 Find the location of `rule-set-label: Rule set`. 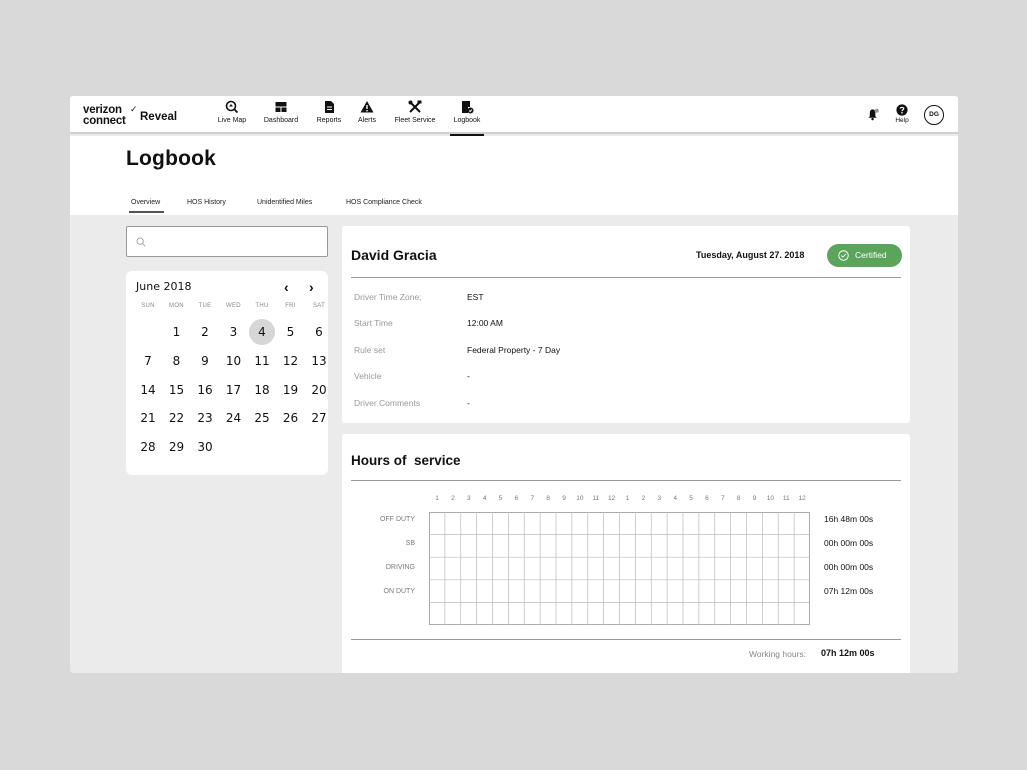

rule-set-label: Rule set is located at coordinates (370, 350).